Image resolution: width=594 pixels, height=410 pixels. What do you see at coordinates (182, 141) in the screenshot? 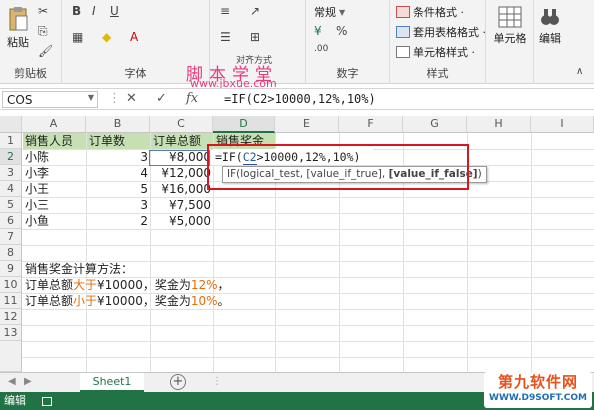
I see `cell-c1: 订单总额` at bounding box center [182, 141].